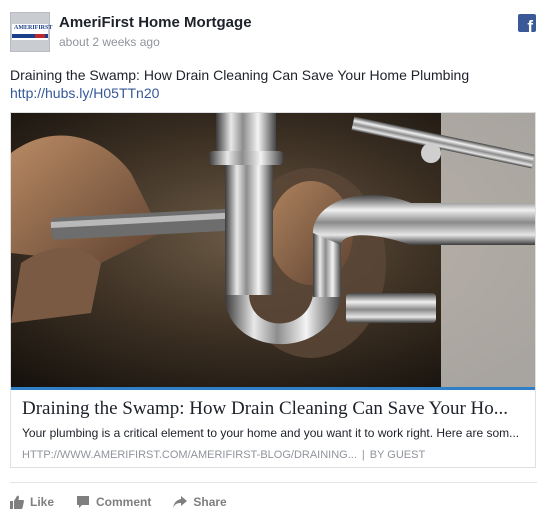 The width and height of the screenshot is (547, 521). Describe the element at coordinates (210, 502) in the screenshot. I see `share-label: Share` at that location.